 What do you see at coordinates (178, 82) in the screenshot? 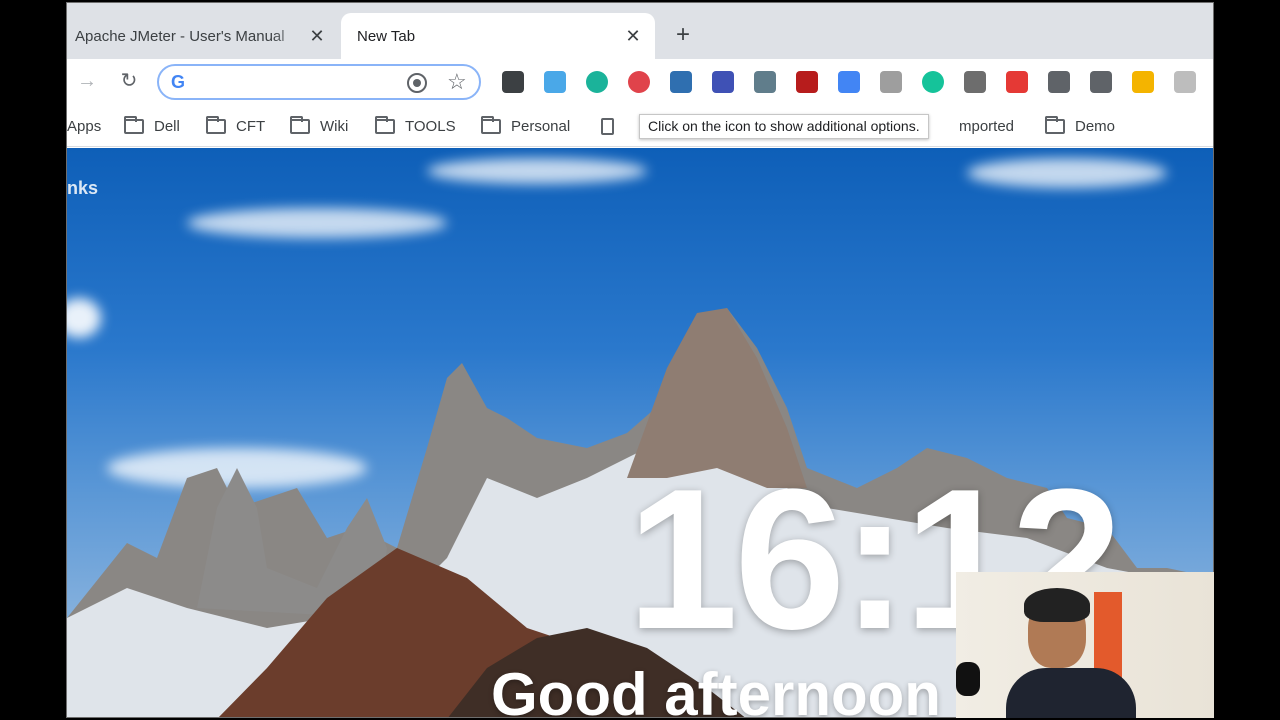
I see `google-icon: G` at bounding box center [178, 82].